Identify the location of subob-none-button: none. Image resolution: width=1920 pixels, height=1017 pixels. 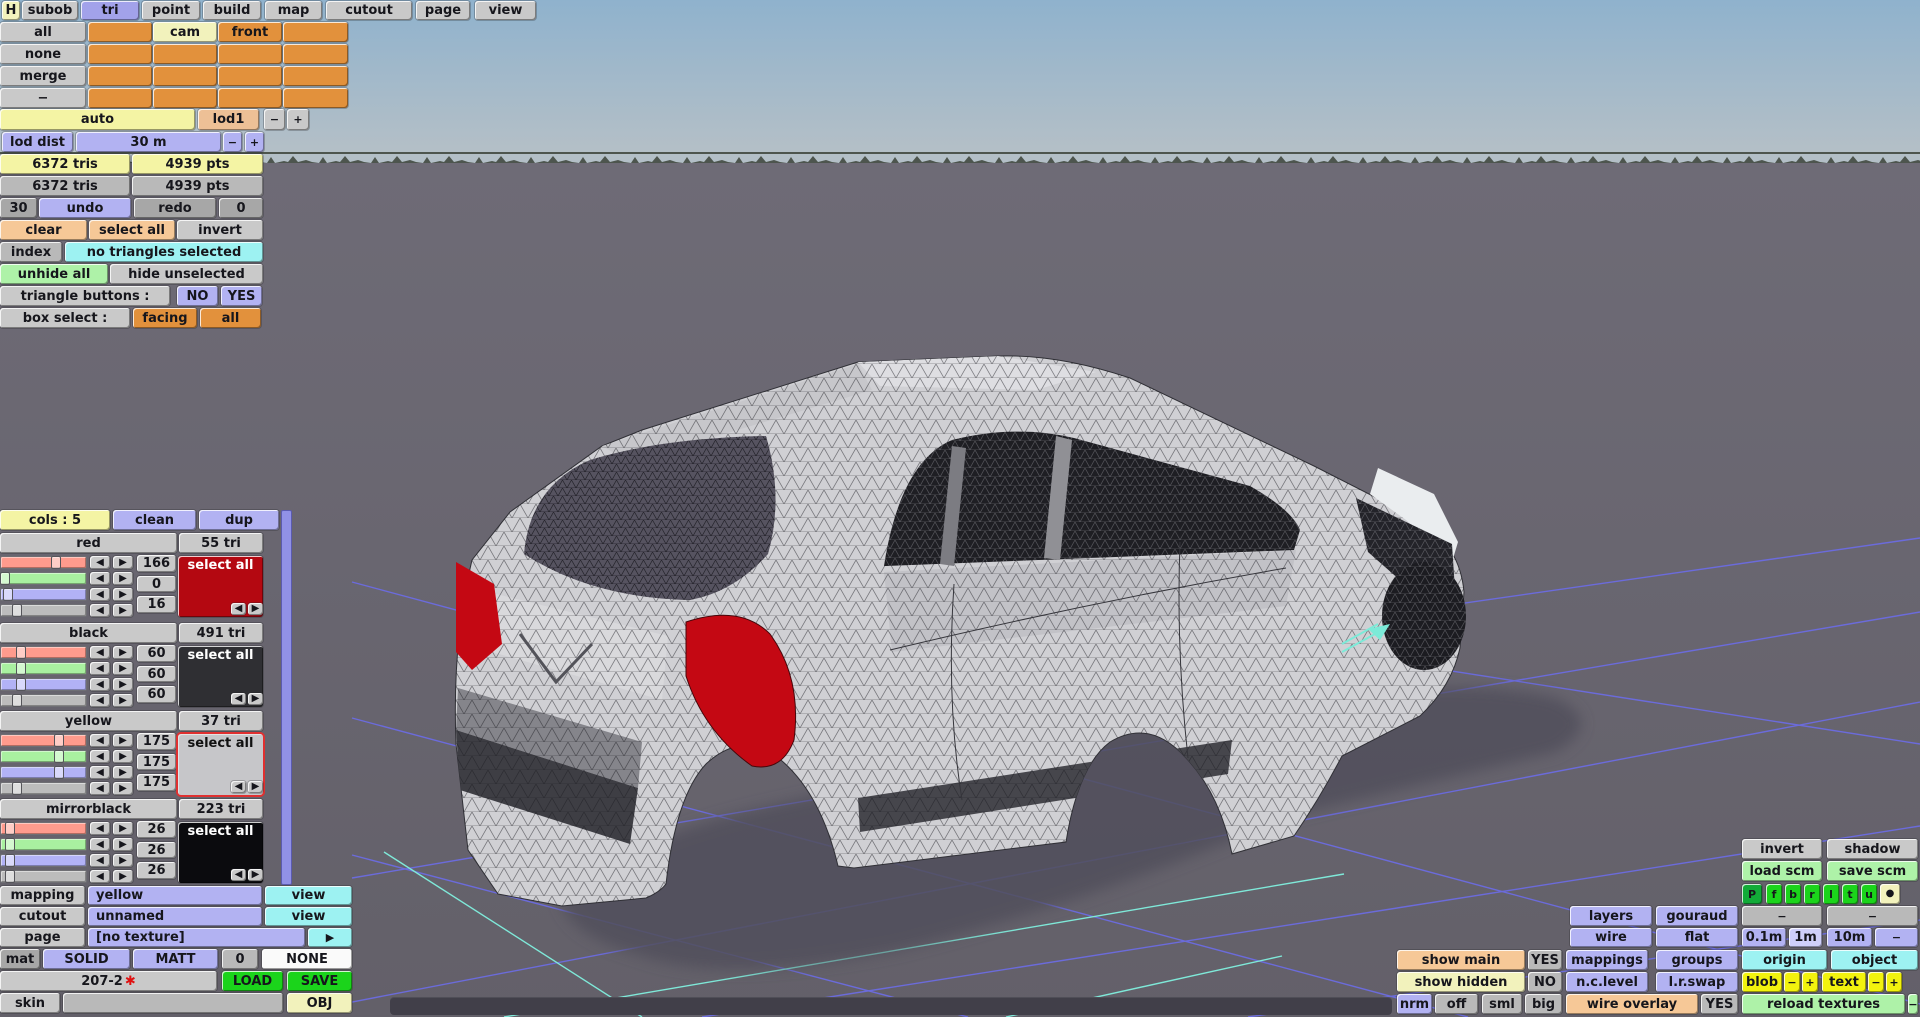
(43, 54).